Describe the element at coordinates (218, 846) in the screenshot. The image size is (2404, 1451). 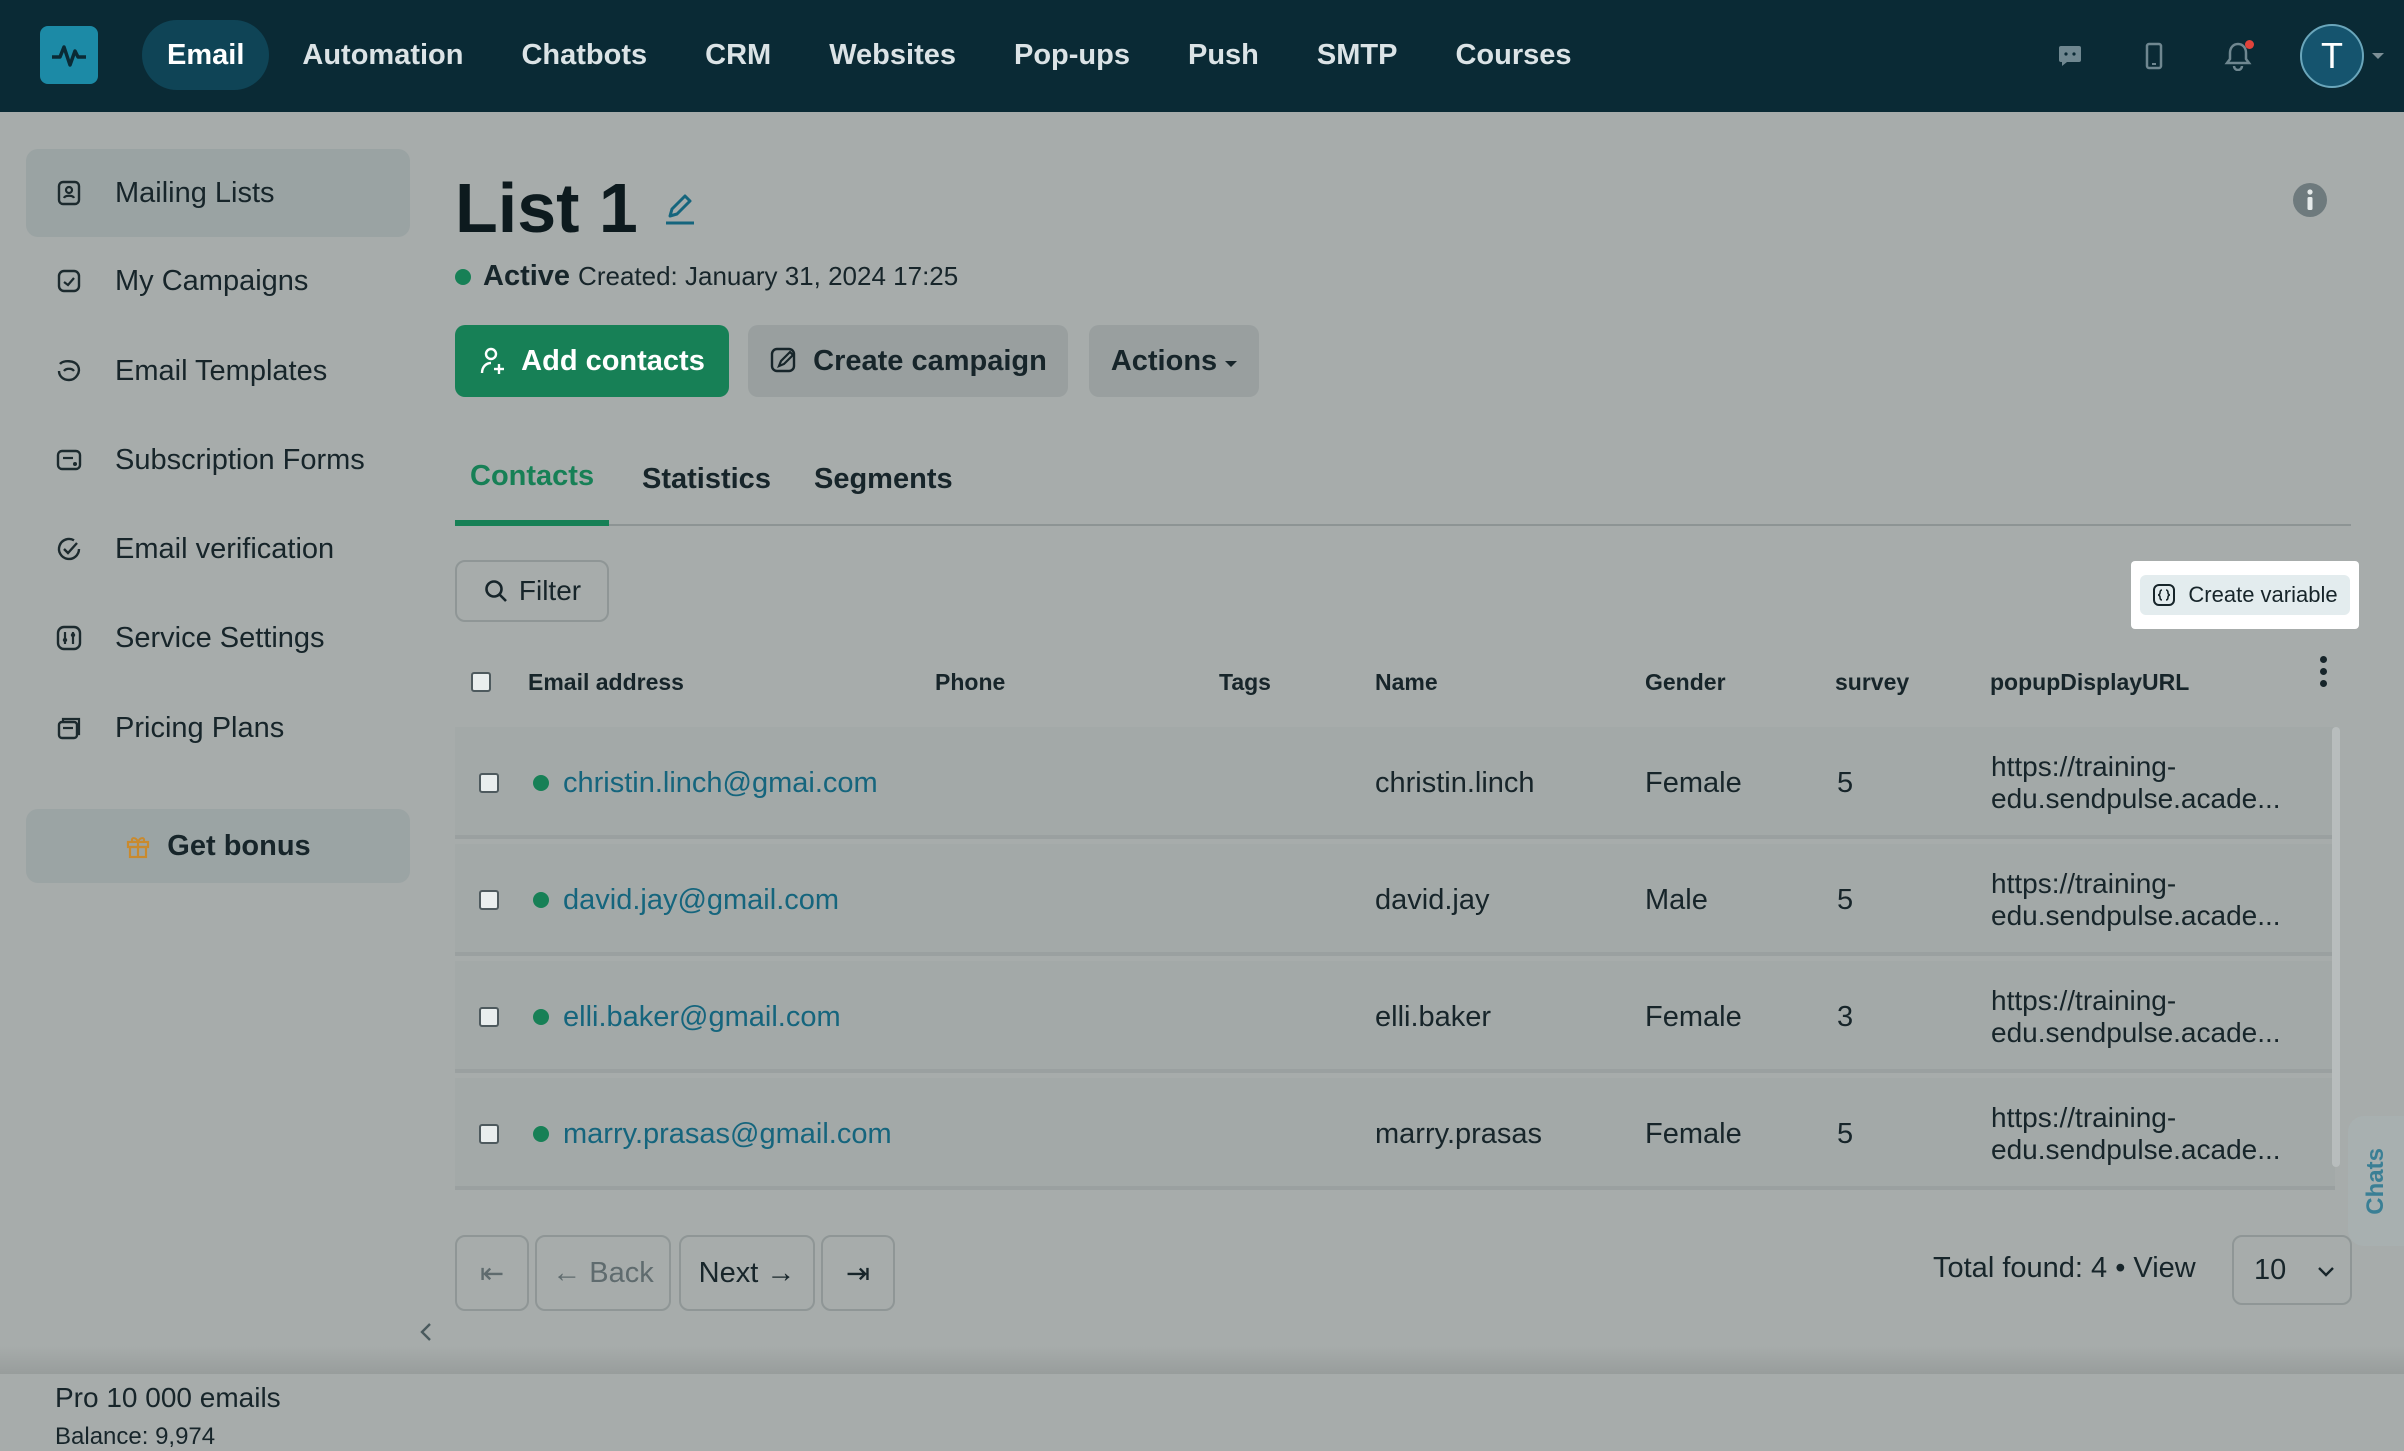
I see `get-bonus-button: Get bonus` at that location.